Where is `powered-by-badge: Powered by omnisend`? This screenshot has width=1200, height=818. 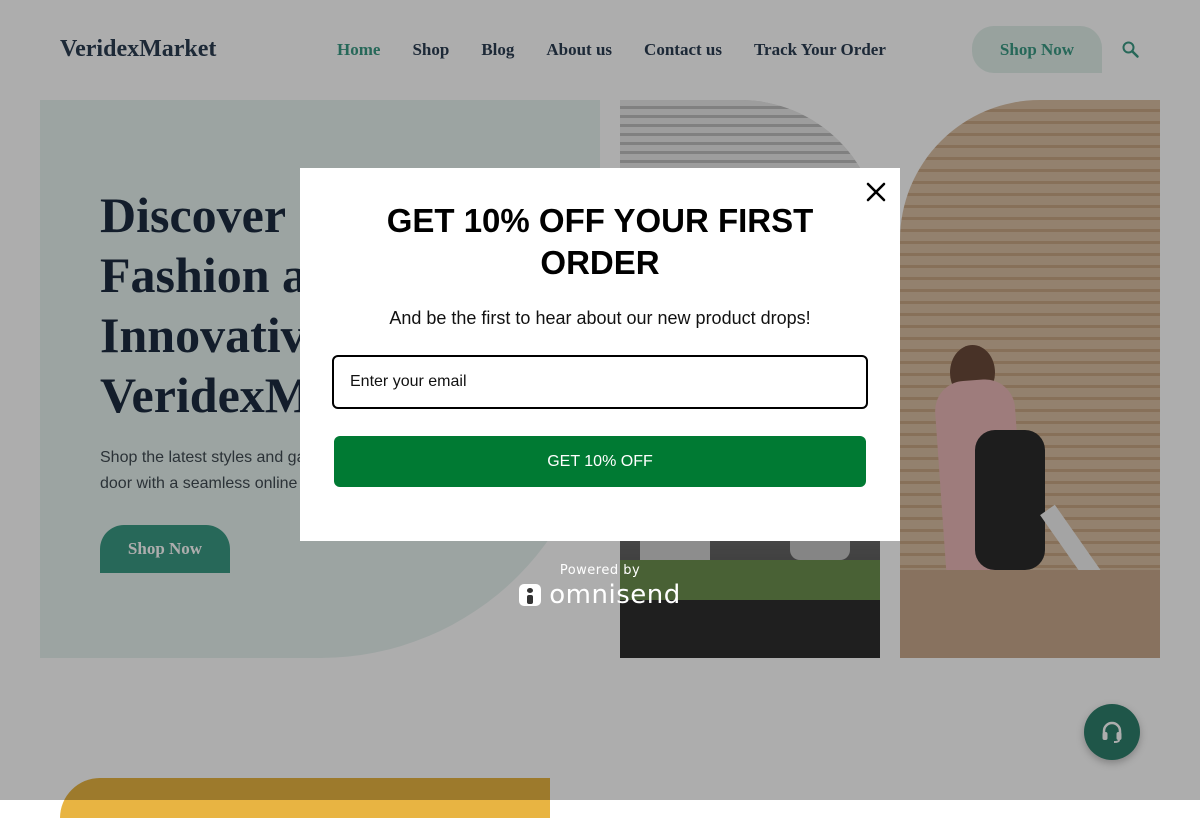 powered-by-badge: Powered by omnisend is located at coordinates (600, 585).